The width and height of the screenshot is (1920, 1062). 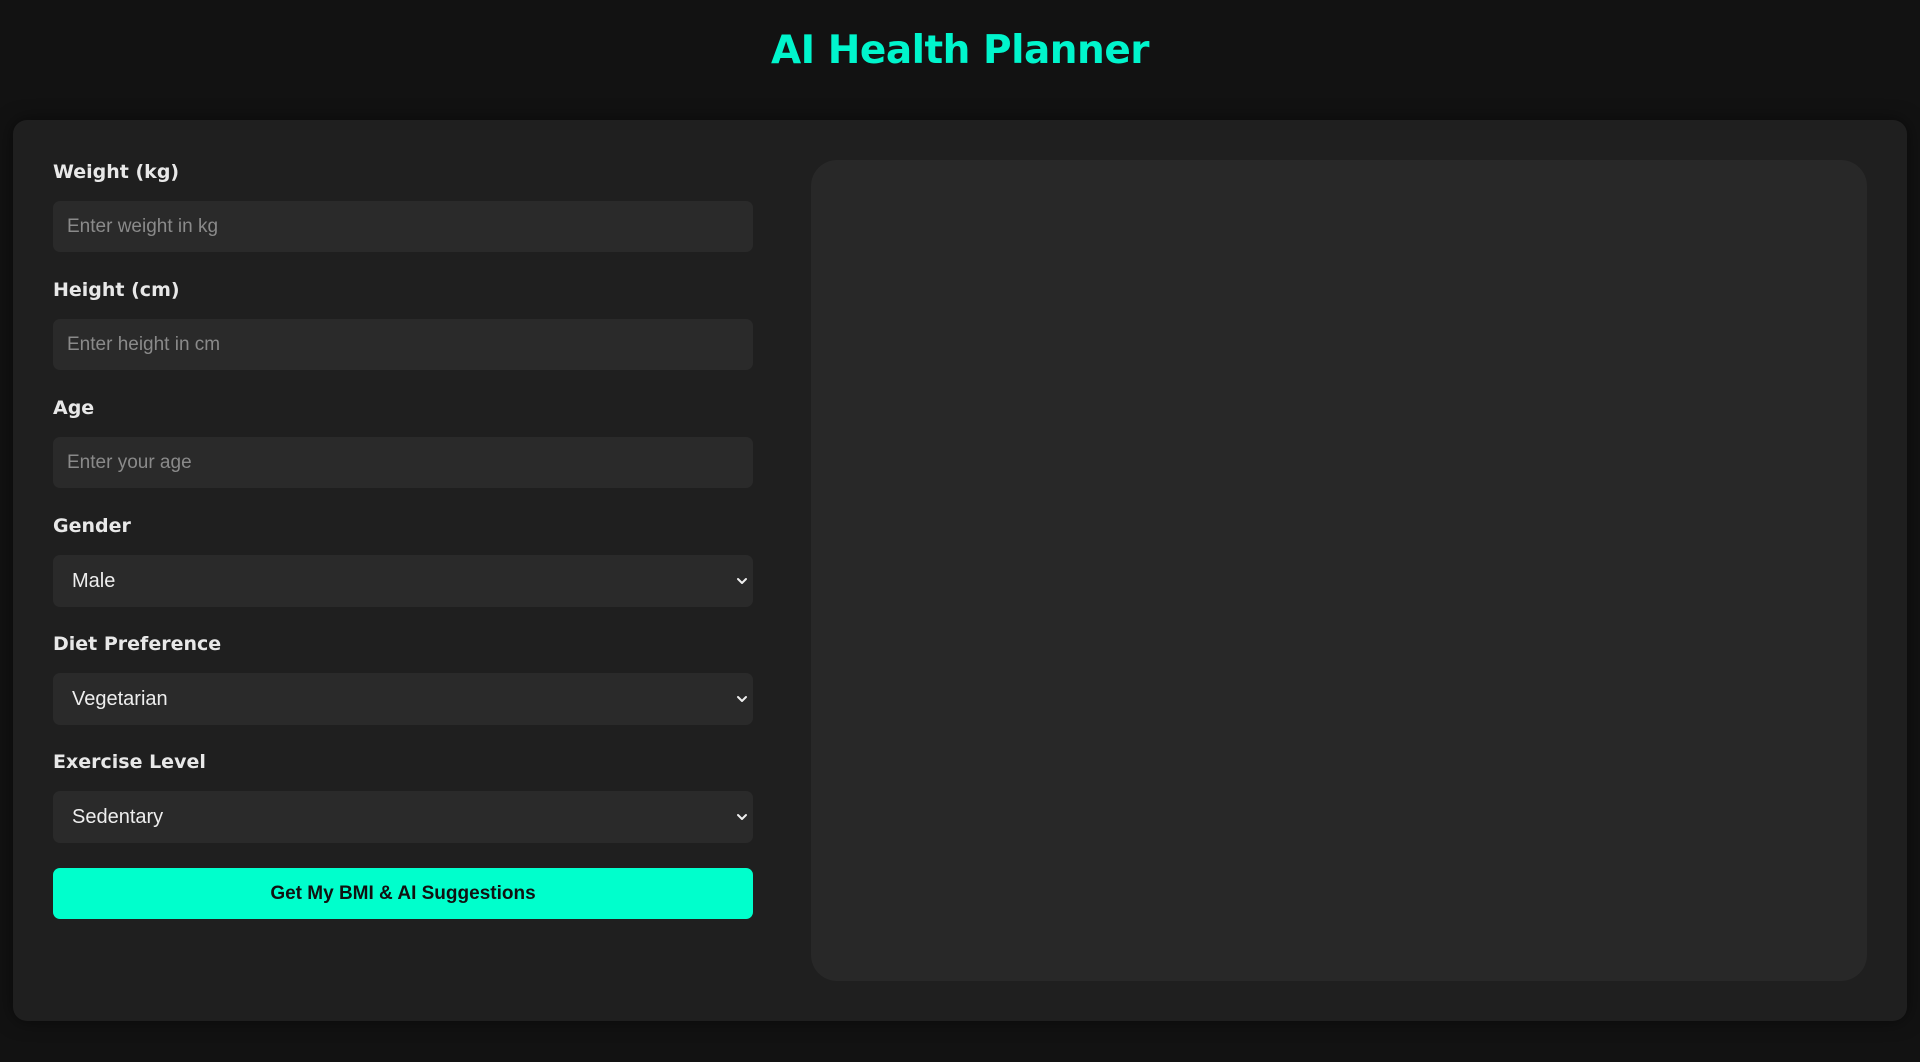 I want to click on diet-preference-select-value: Vegetarian, so click(x=120, y=699).